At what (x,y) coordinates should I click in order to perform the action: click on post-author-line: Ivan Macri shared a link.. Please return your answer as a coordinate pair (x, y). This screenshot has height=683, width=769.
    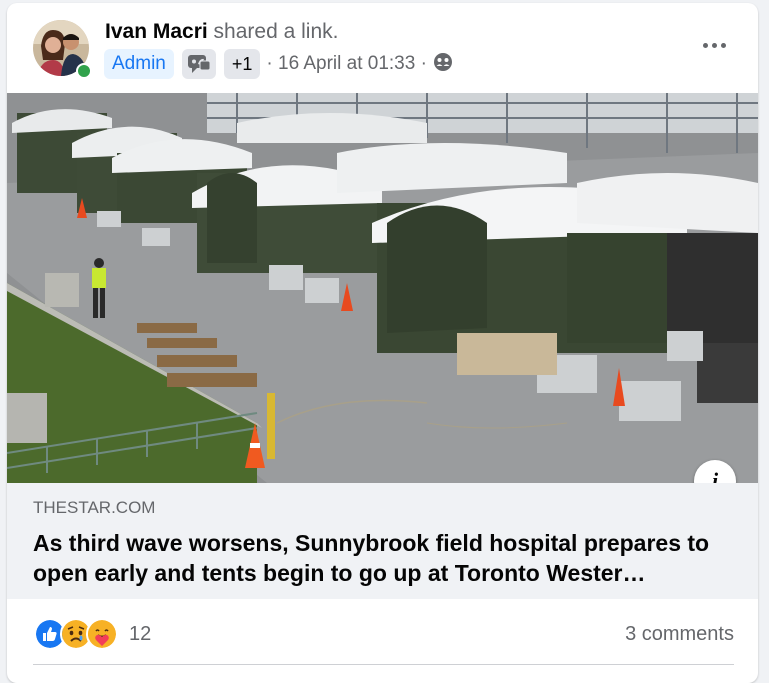
    Looking at the image, I should click on (221, 32).